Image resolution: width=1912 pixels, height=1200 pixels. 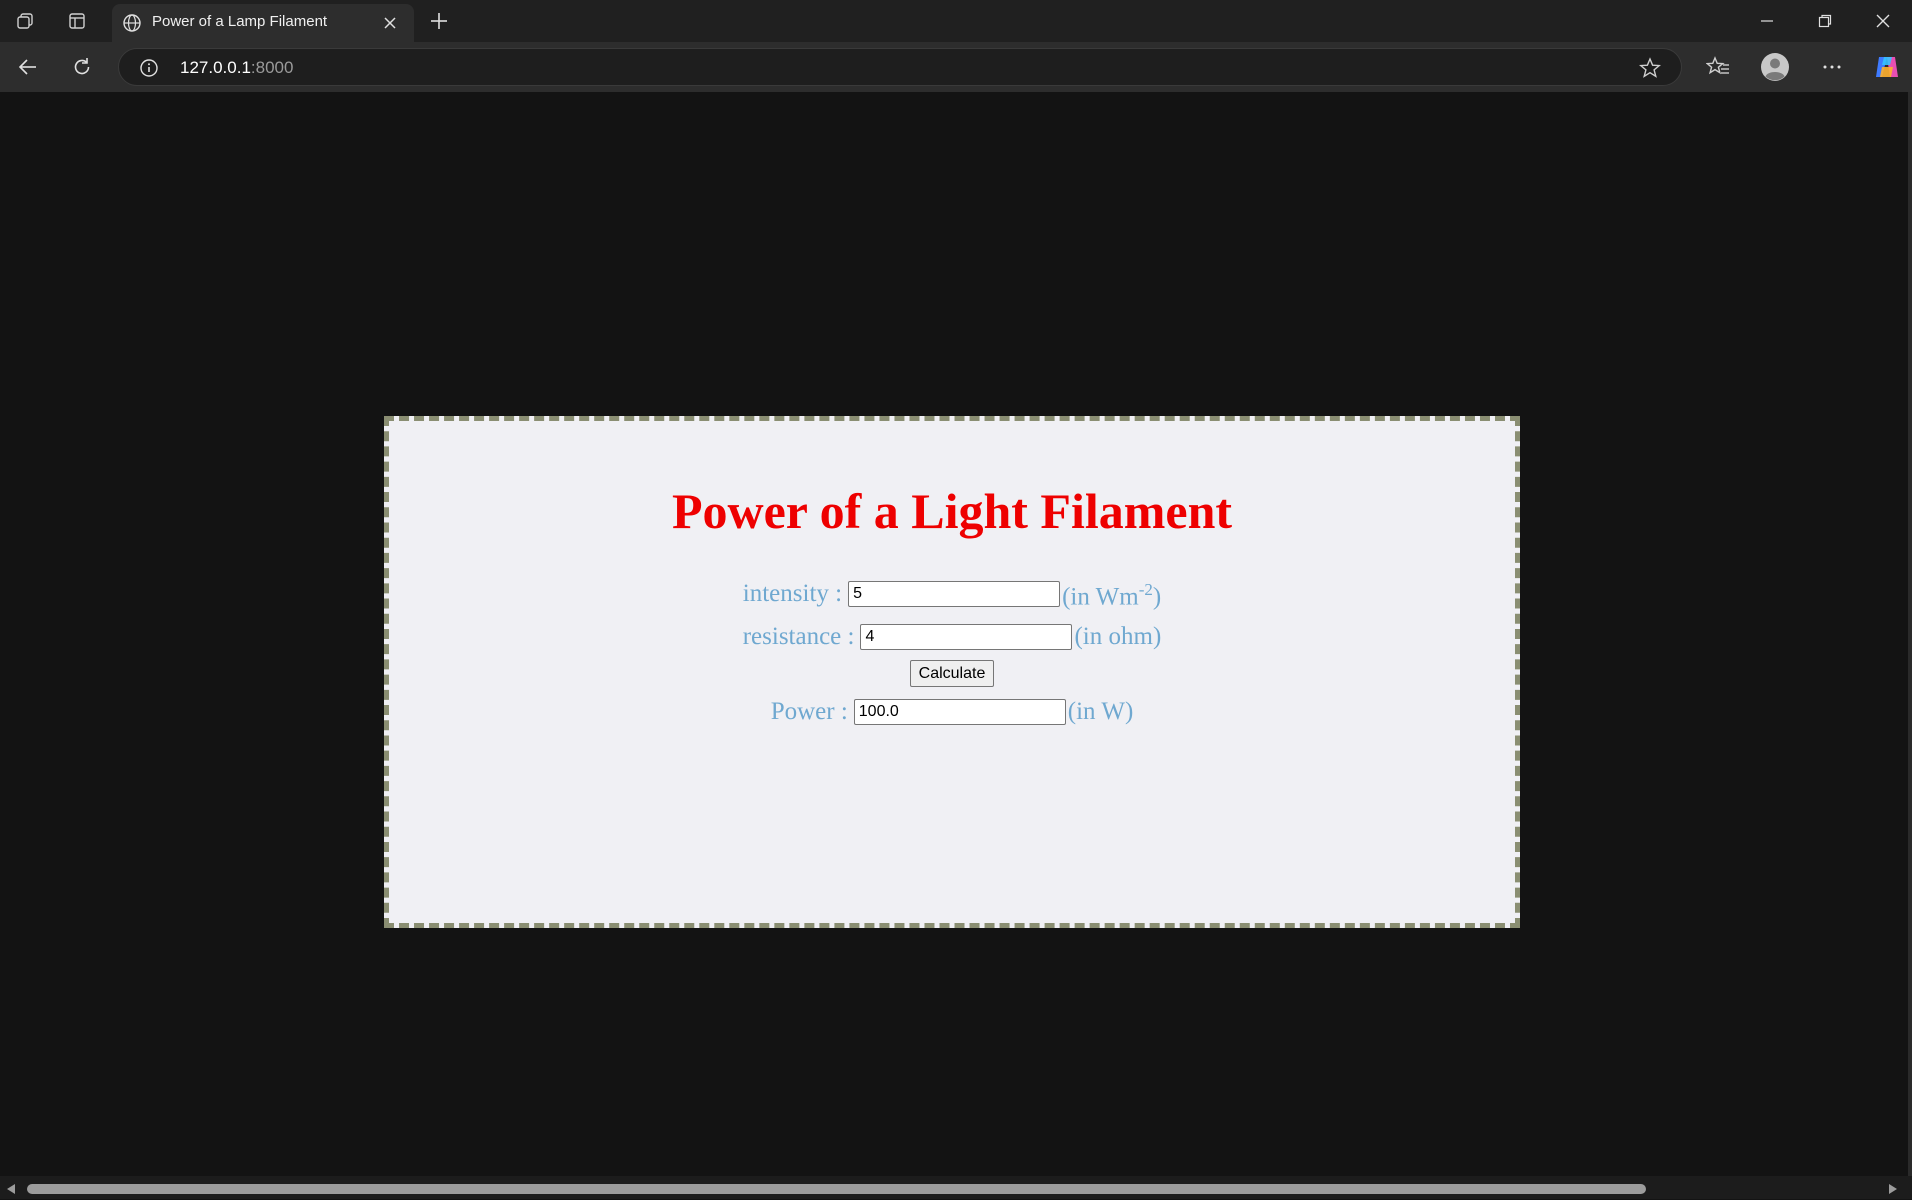 What do you see at coordinates (1893, 1191) in the screenshot?
I see `scroll-right-arrow-icon` at bounding box center [1893, 1191].